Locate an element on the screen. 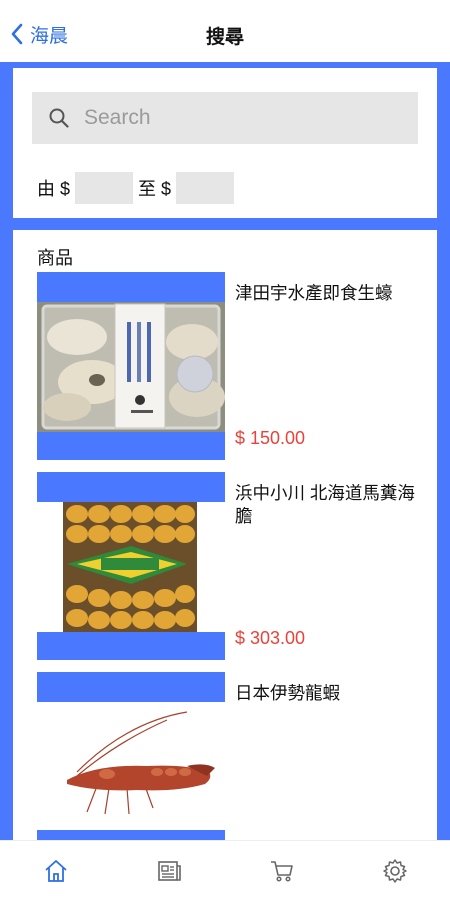  search-input is located at coordinates (234, 118).